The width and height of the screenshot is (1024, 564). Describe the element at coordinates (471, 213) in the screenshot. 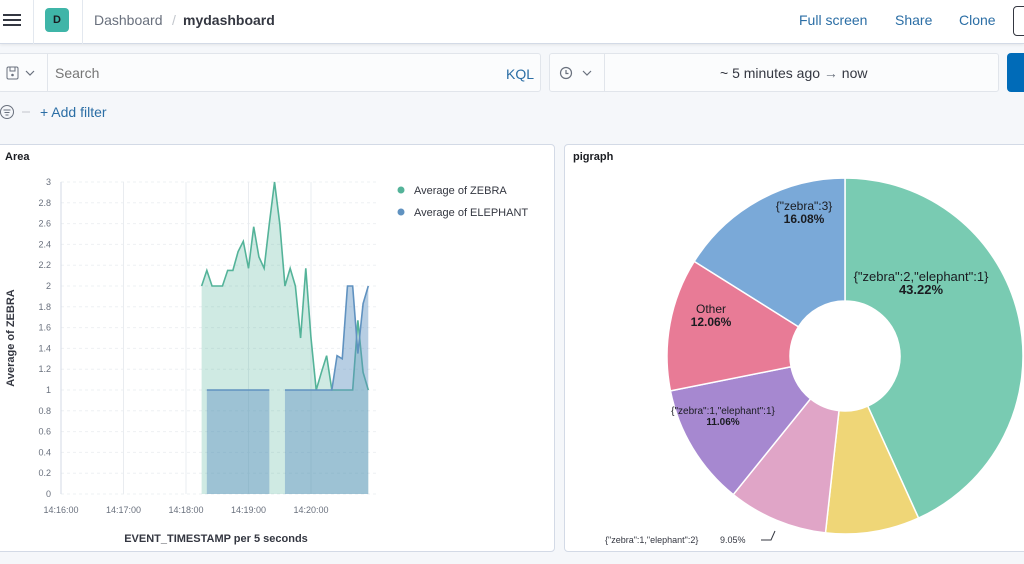

I see `legend-item: Average of ELEPHANT` at that location.